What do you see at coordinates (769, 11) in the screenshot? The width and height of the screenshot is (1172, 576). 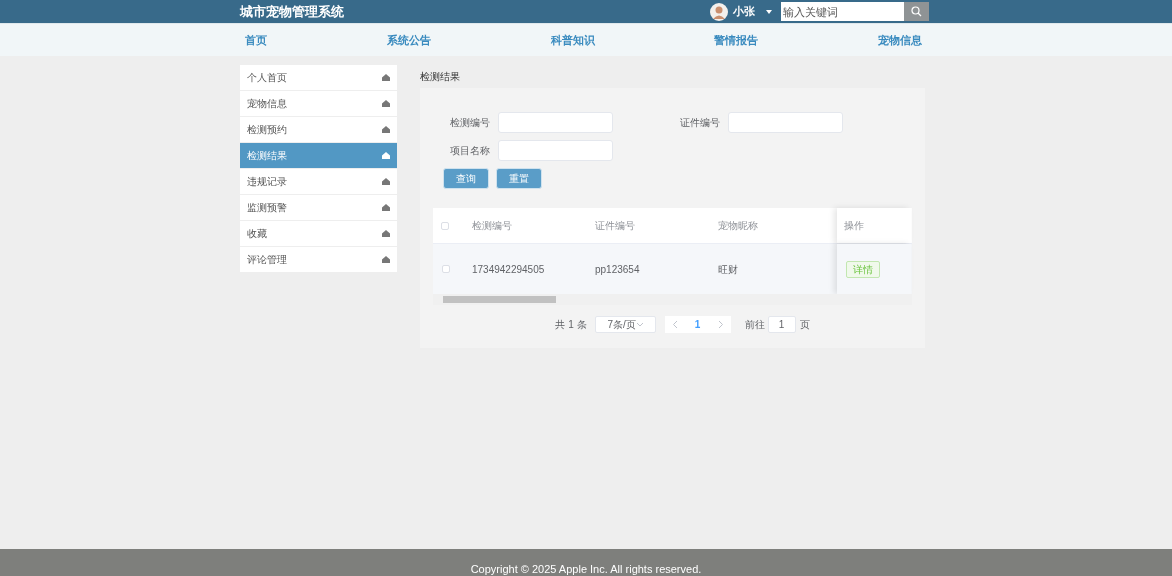 I see `caret-icon` at bounding box center [769, 11].